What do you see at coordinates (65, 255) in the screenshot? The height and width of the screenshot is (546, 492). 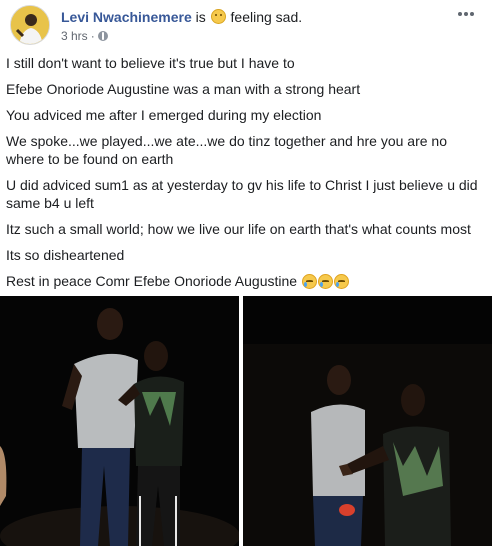 I see `post-paragraph: Its so disheartened` at bounding box center [65, 255].